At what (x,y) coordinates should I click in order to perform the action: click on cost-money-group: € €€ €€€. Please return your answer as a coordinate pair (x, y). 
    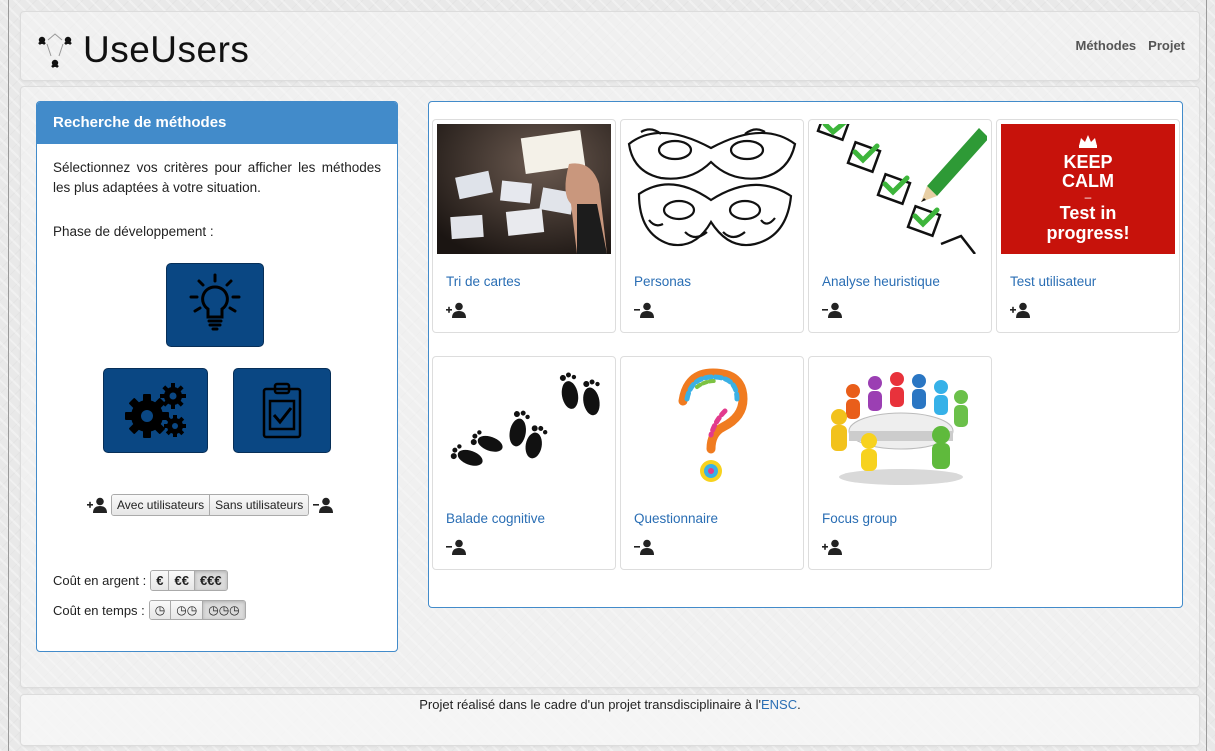
    Looking at the image, I should click on (189, 580).